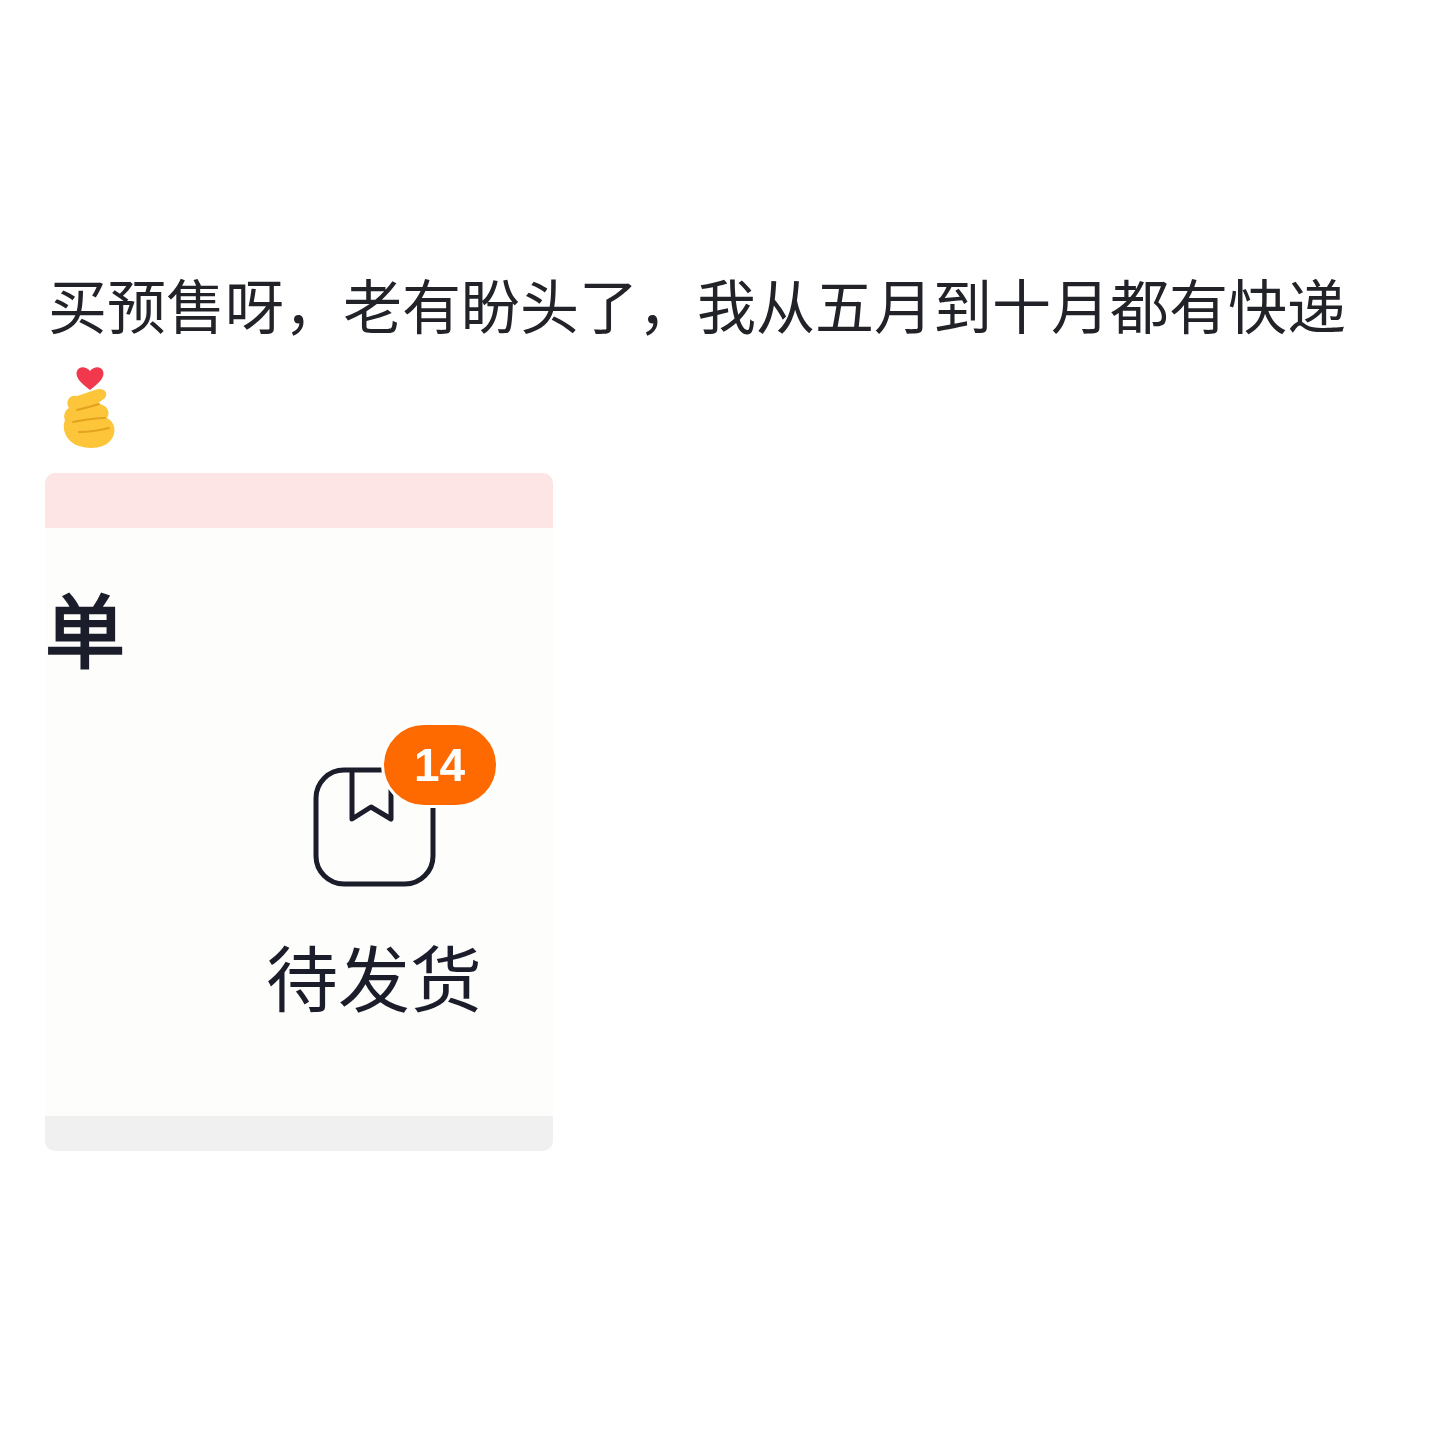 The image size is (1440, 1440). I want to click on status-label: 待发货, so click(374, 981).